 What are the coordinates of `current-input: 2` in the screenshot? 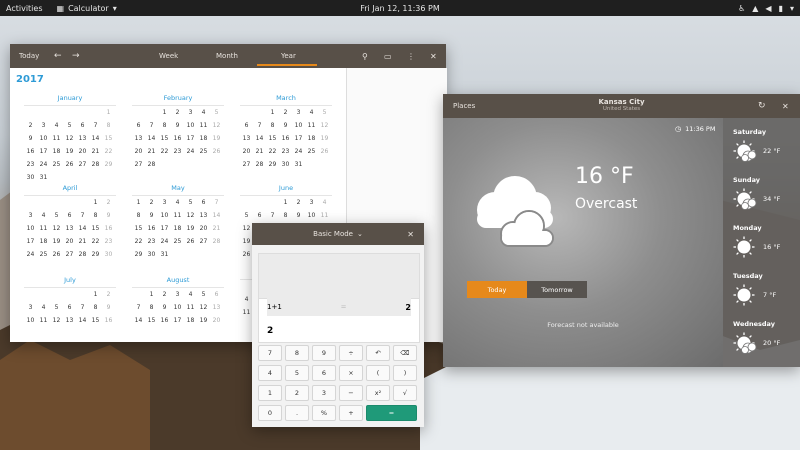 It's located at (270, 331).